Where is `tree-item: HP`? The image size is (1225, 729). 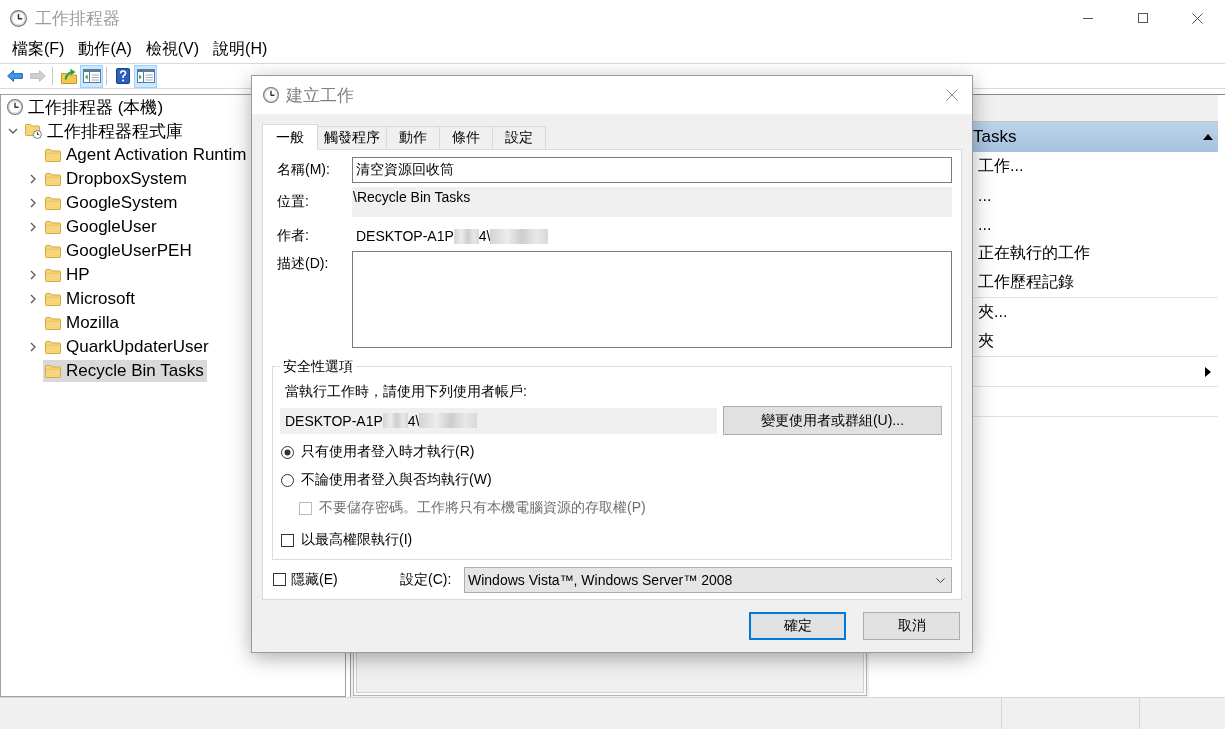
tree-item: HP is located at coordinates (68, 275).